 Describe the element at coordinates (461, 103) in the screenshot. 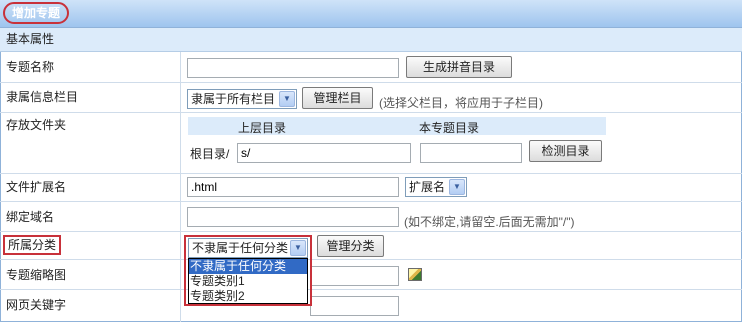

I see `column-hint: (选择父栏目，将应用于子栏目)` at that location.